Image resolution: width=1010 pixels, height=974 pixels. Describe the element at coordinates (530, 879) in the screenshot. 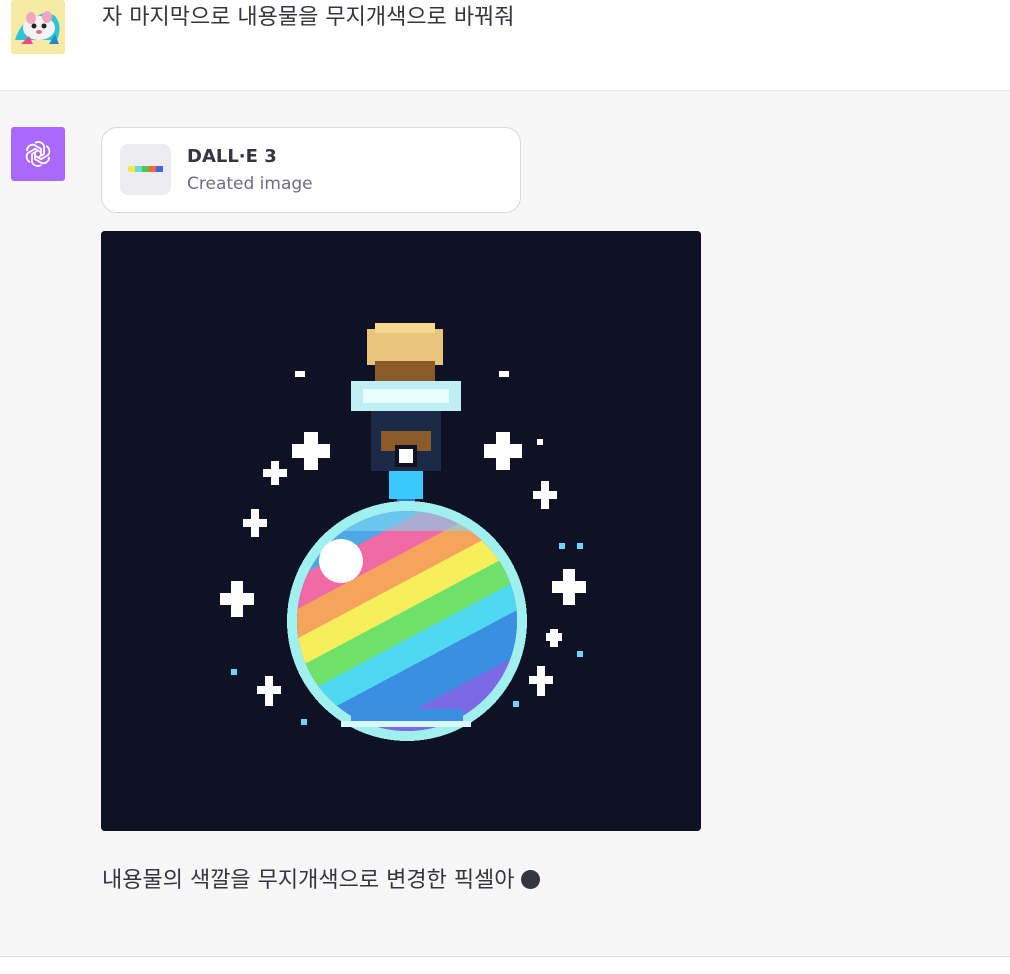

I see `typing-cursor-icon` at that location.